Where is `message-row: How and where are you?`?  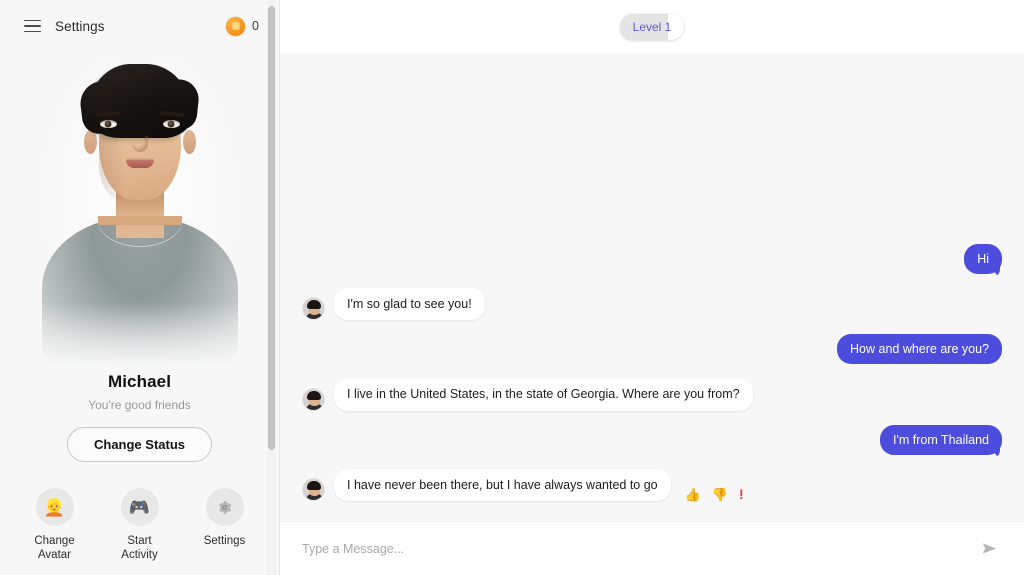
message-row: How and where are you? is located at coordinates (652, 349).